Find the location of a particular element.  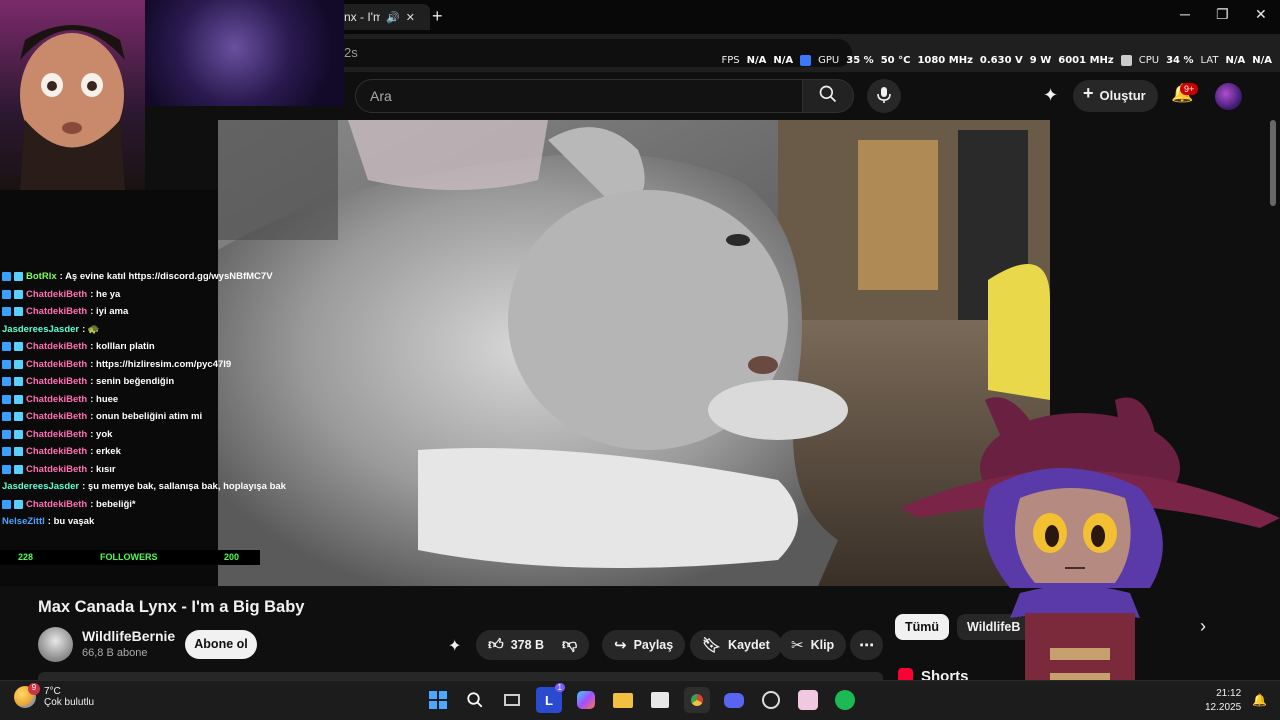

channel-name: WildlifeBernie is located at coordinates (128, 636).